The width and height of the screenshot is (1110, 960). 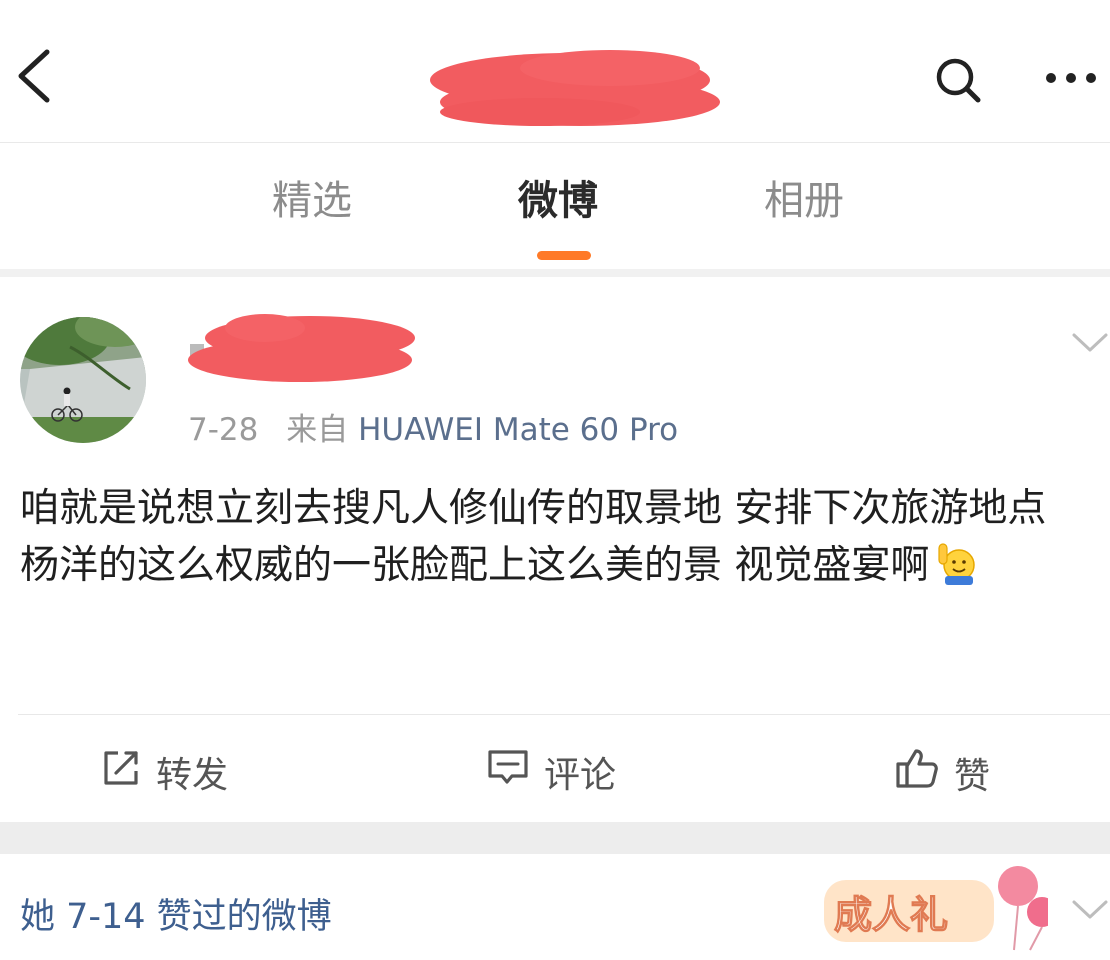 I want to click on like-label: 赞, so click(x=972, y=776).